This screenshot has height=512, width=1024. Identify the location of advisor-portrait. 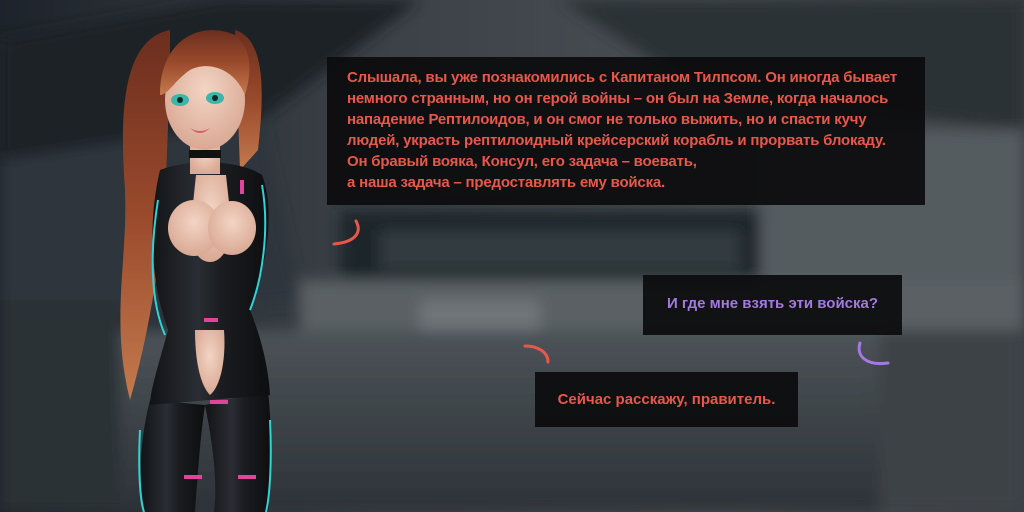
(196, 271).